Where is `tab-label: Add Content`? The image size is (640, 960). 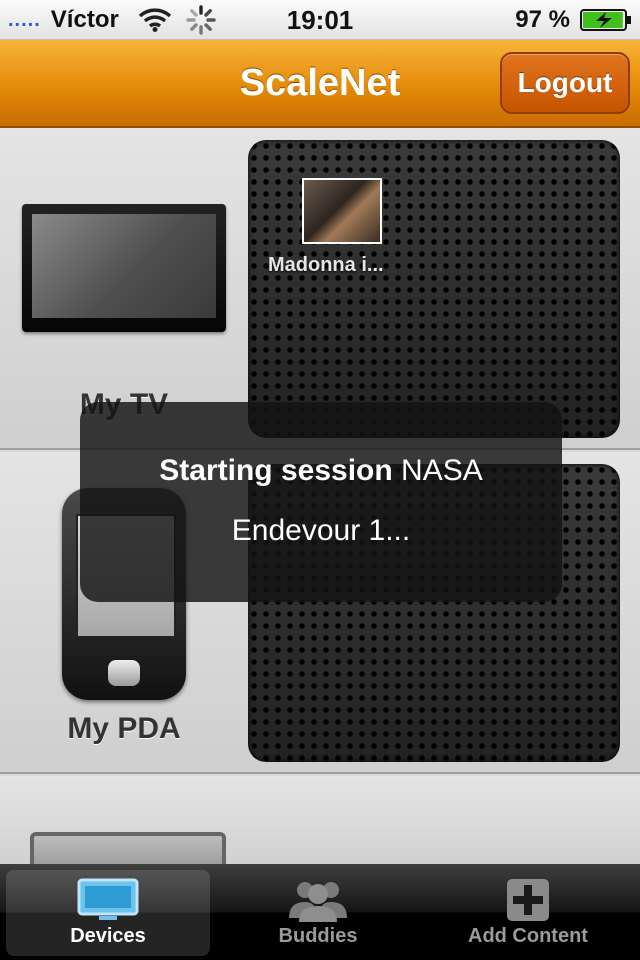
tab-label: Add Content is located at coordinates (528, 936).